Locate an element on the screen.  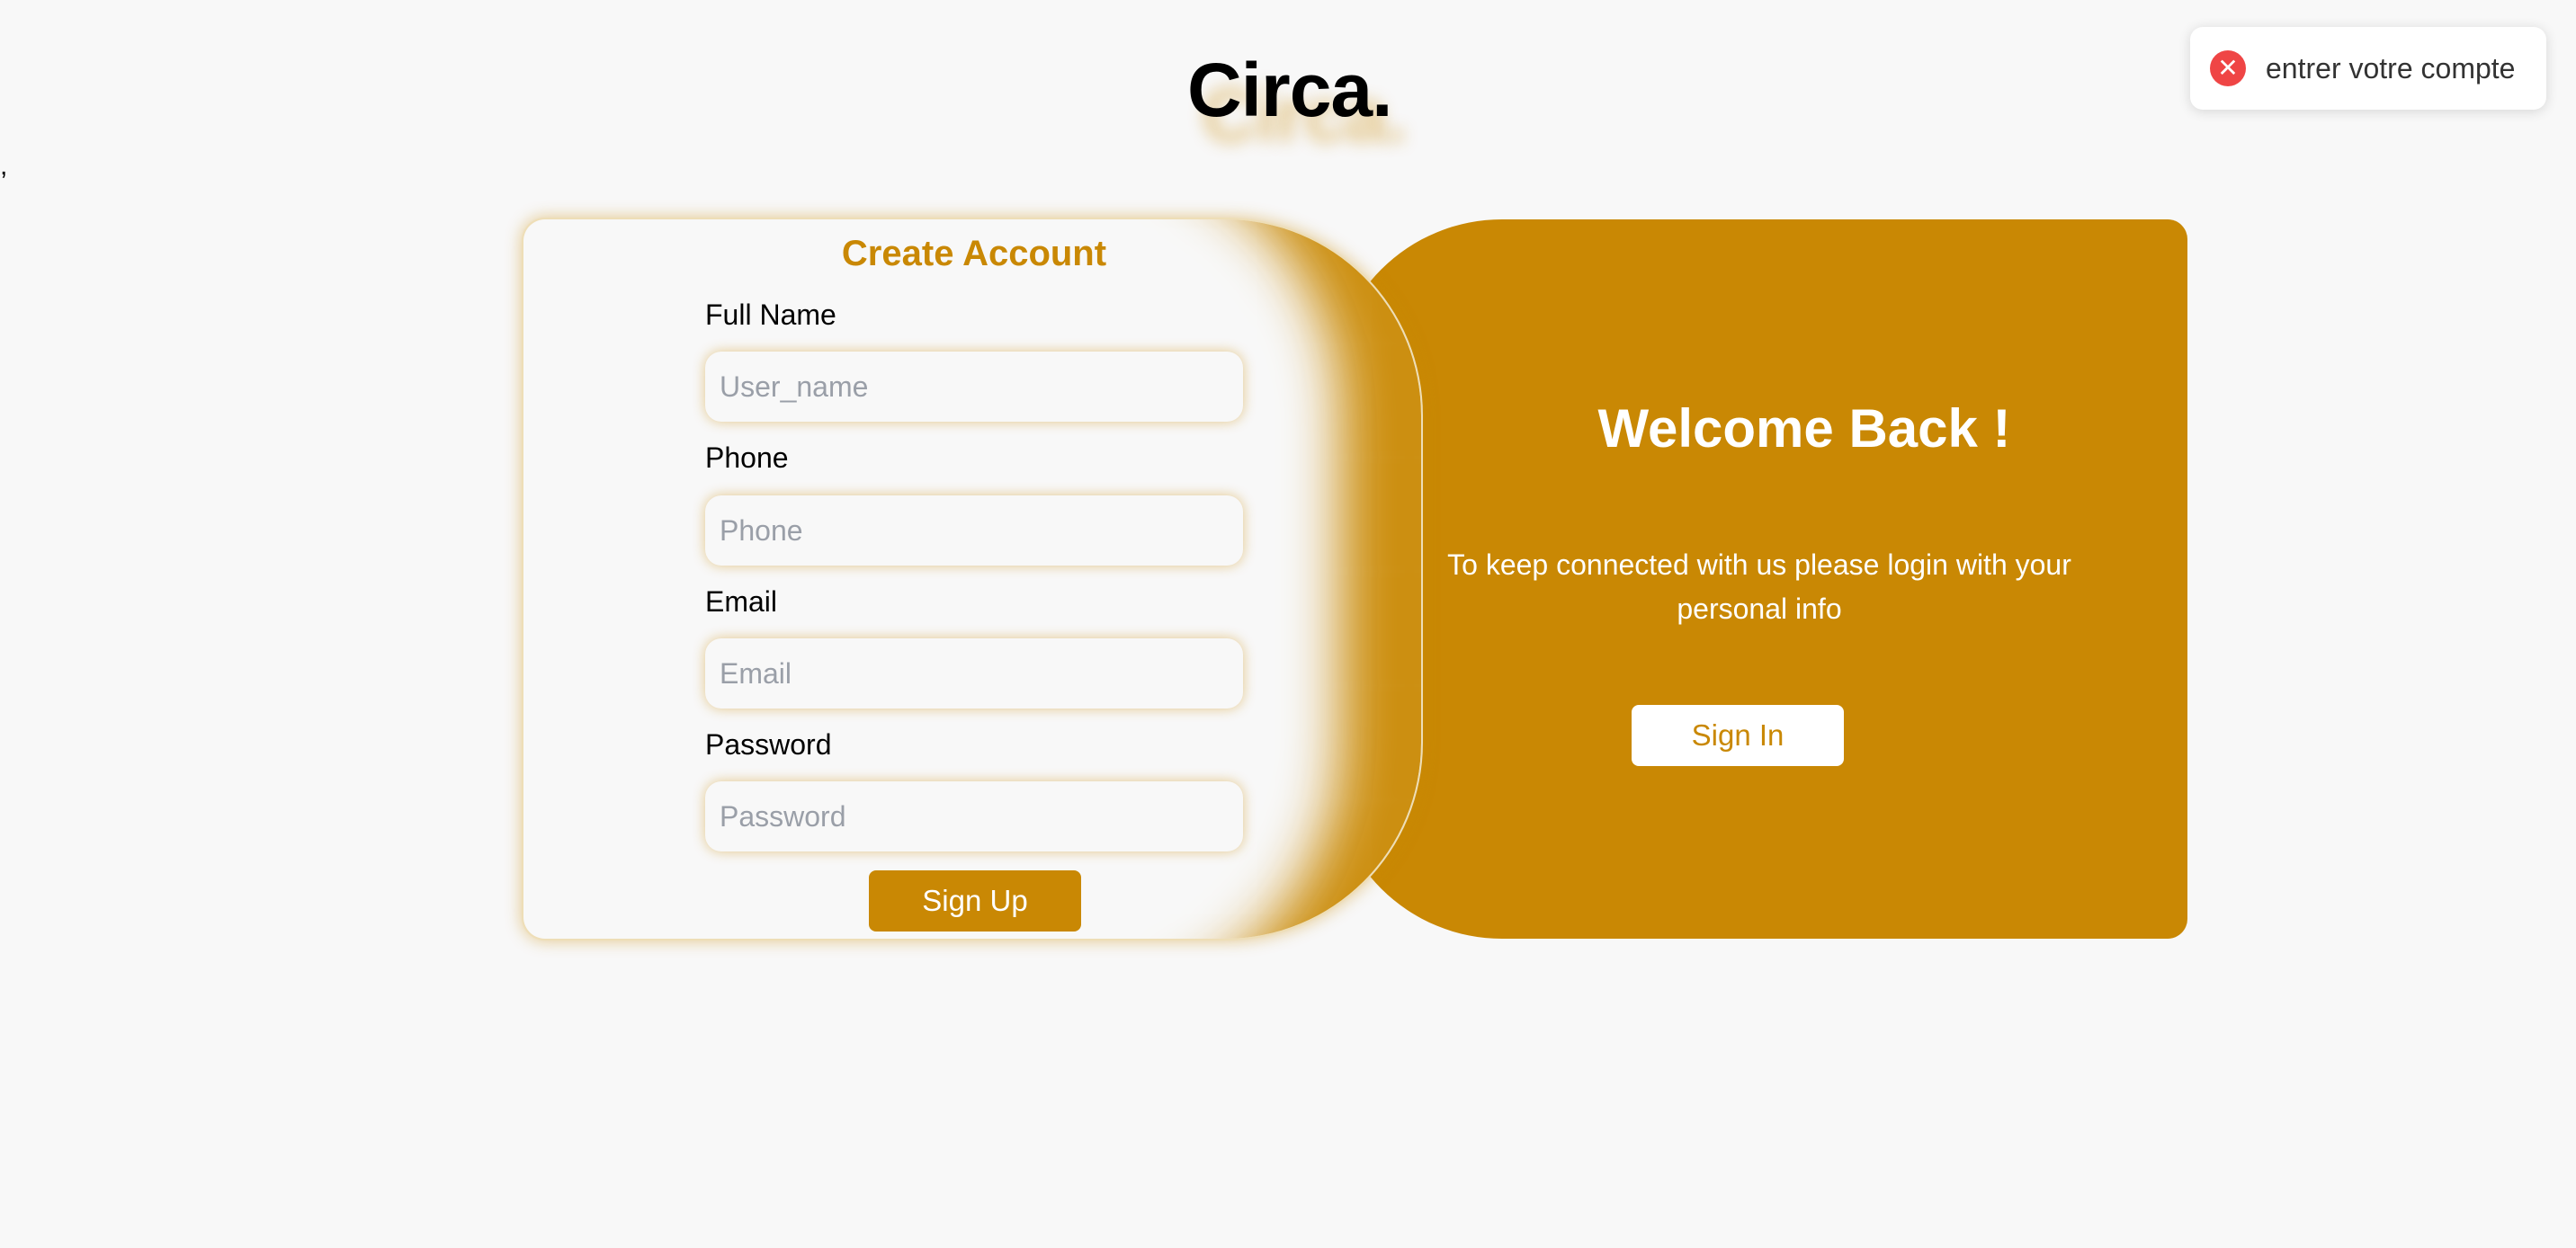
email-label: Email is located at coordinates (741, 601).